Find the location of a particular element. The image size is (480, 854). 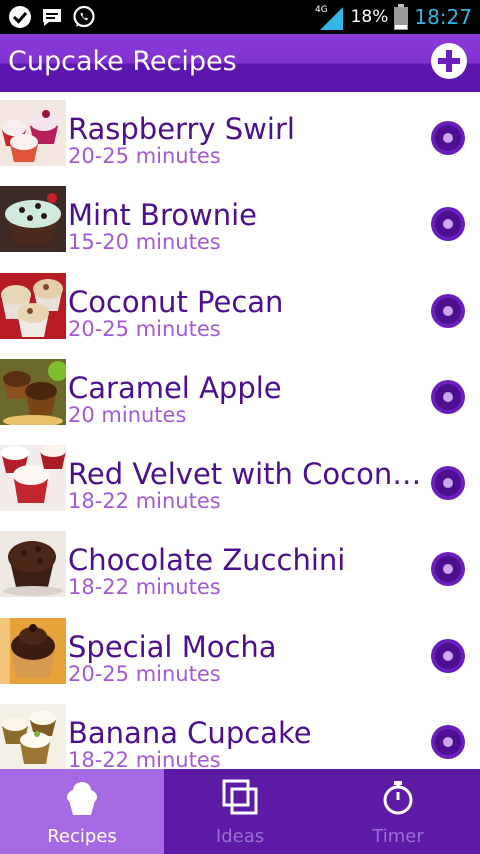

add-recipe-button is located at coordinates (449, 61).